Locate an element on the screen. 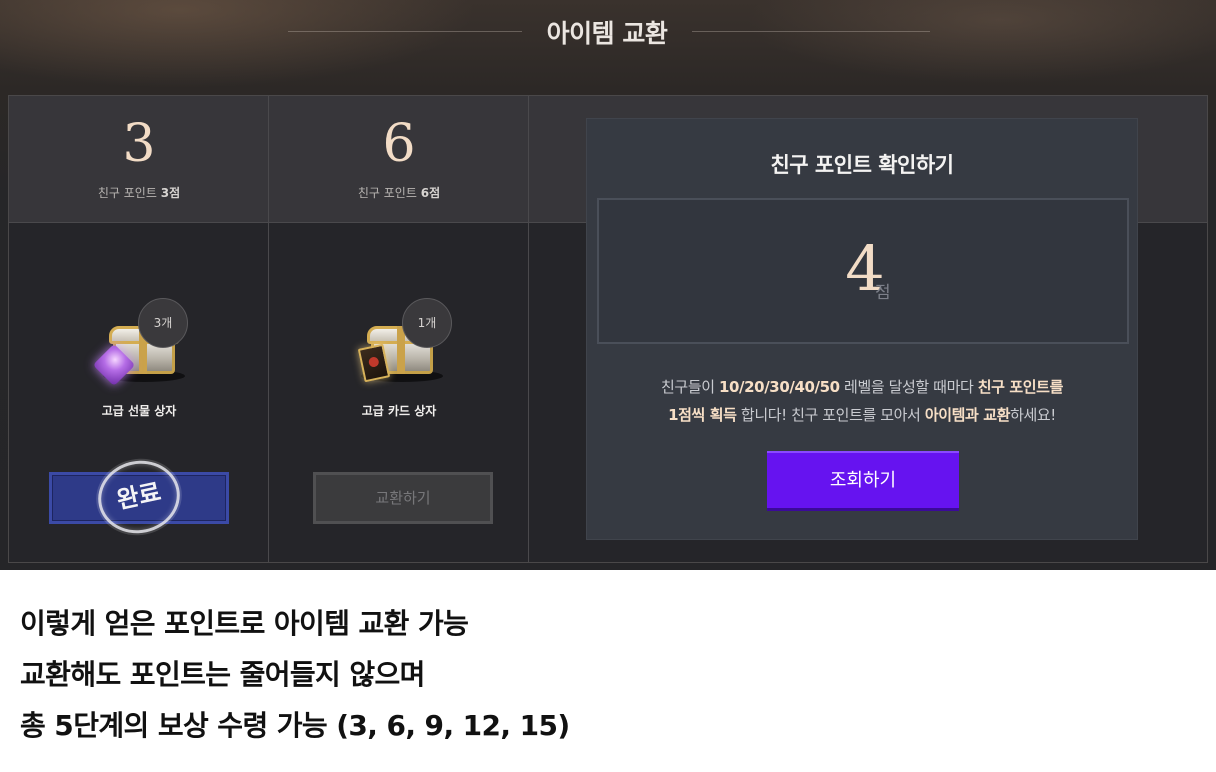  points-display: 4 점 is located at coordinates (863, 271).